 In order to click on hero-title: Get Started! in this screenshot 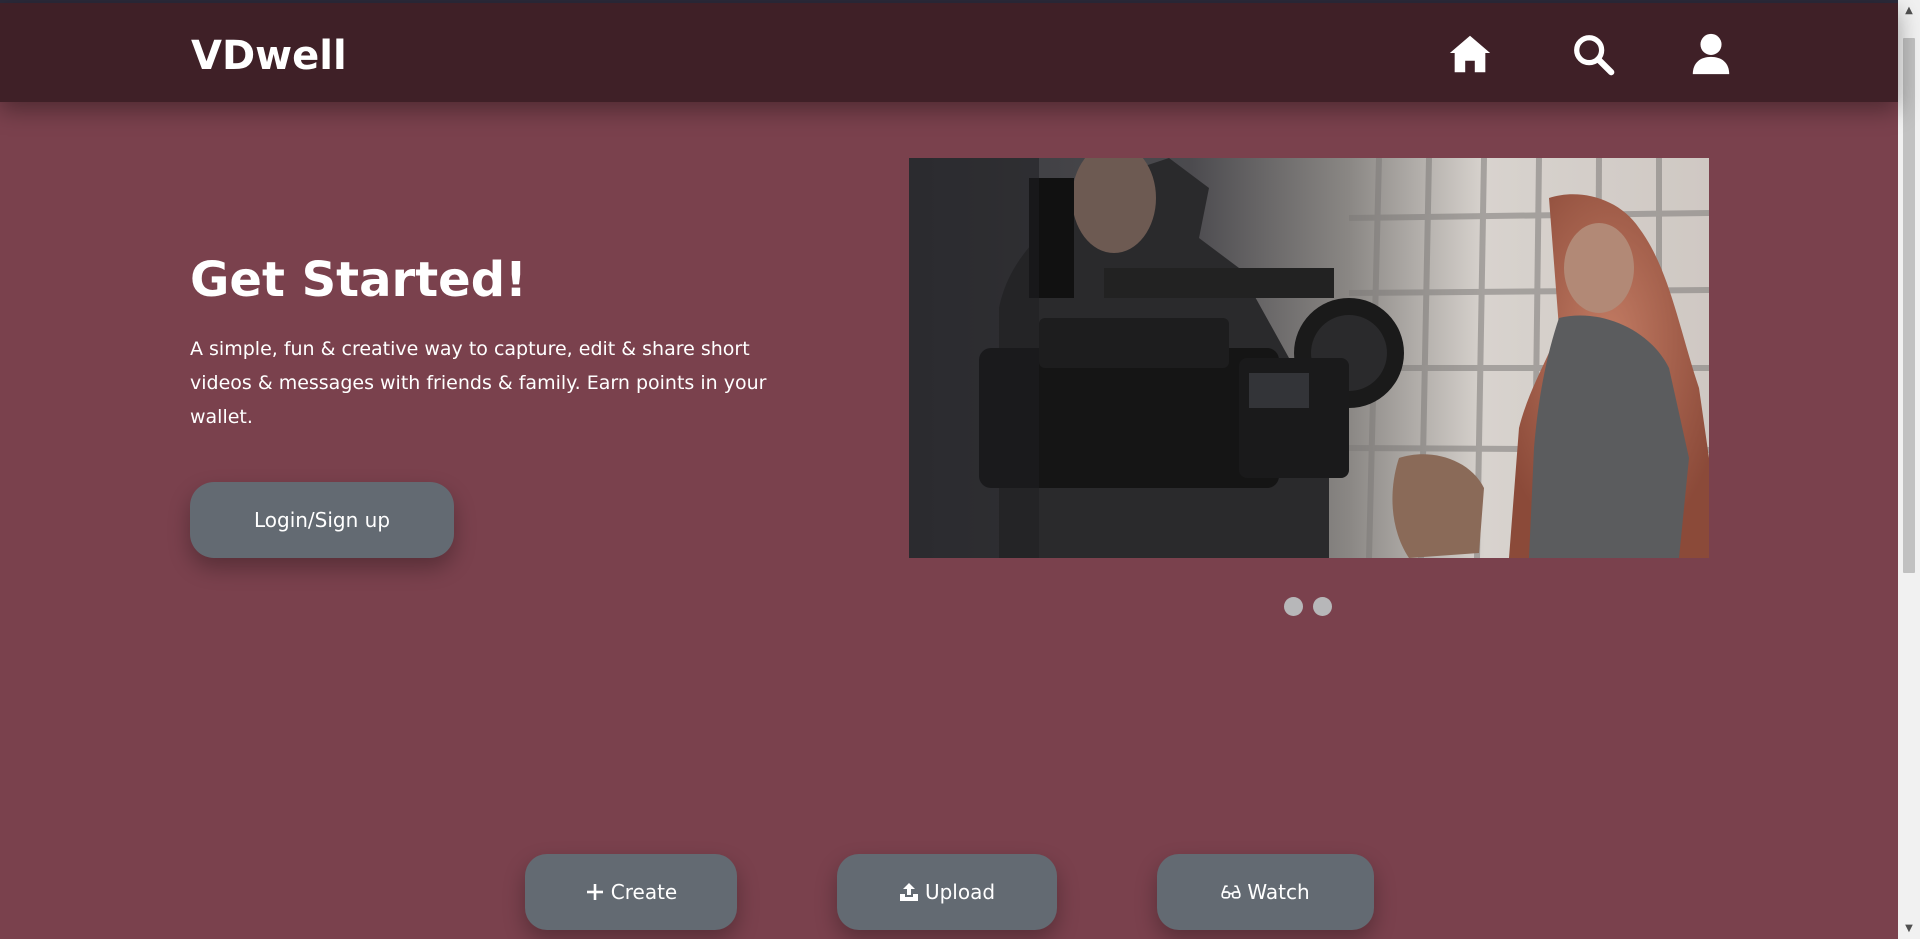, I will do `click(358, 280)`.